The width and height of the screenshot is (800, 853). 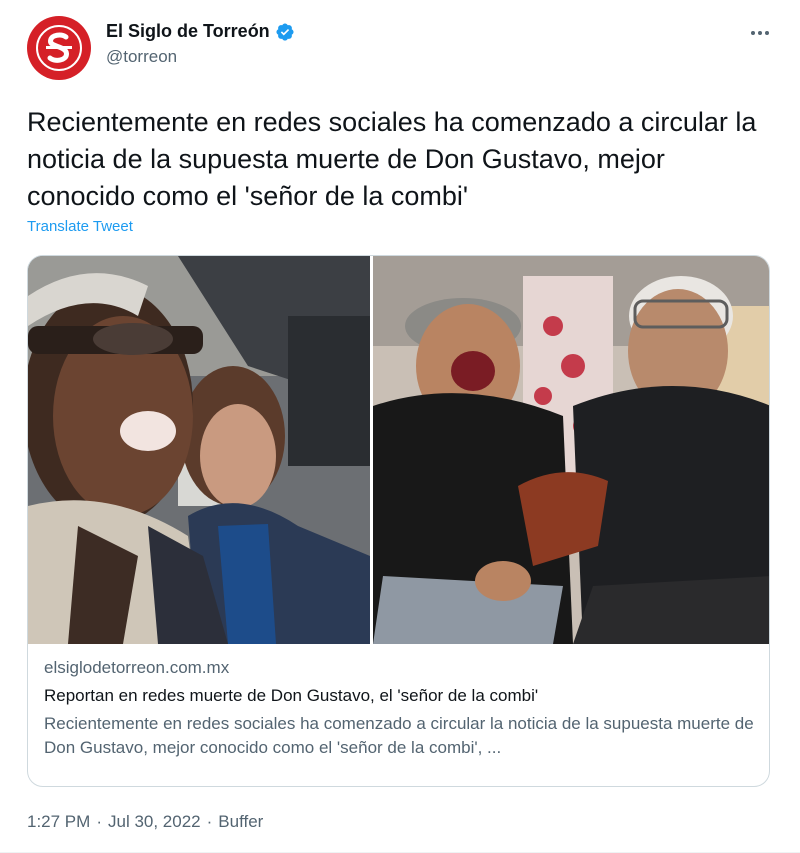 I want to click on tweet-time: 1:27 PM, so click(x=58, y=822).